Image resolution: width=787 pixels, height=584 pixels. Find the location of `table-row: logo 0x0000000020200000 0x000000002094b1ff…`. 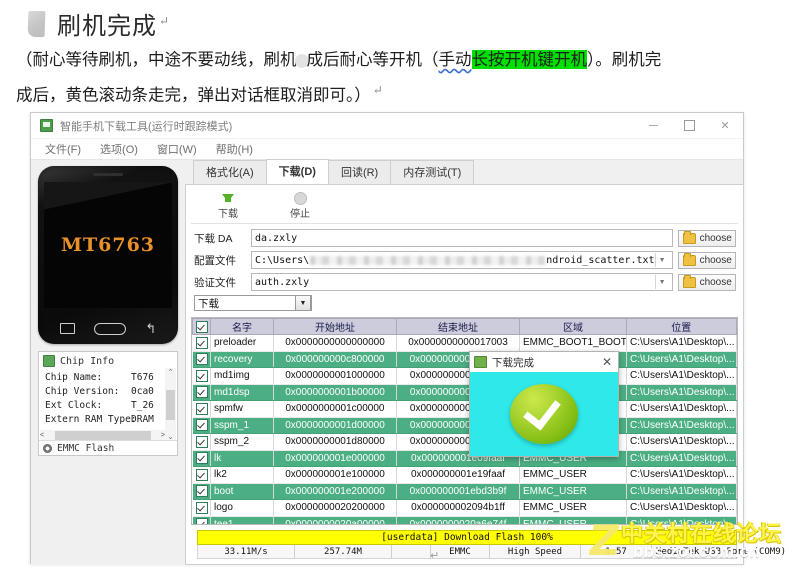

table-row: logo 0x0000000020200000 0x000000002094b1ff… is located at coordinates (464, 508).